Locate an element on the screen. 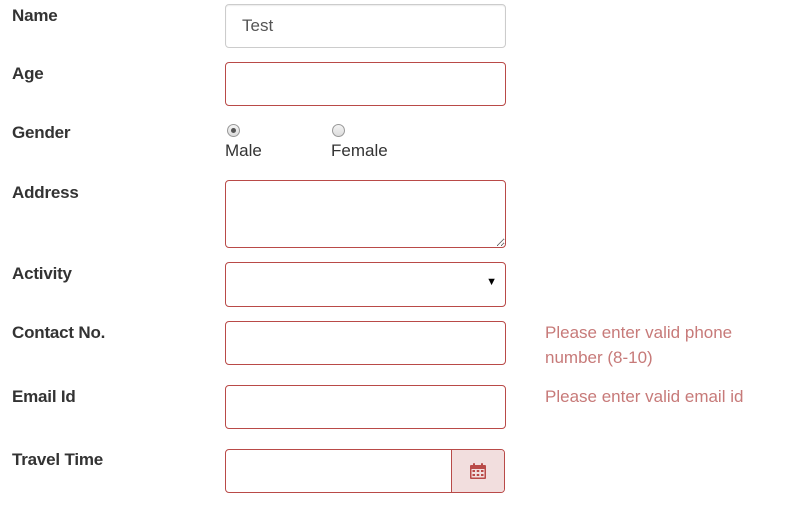 The height and width of the screenshot is (508, 786). dropdown-arrow-icon: ▼ is located at coordinates (491, 282).